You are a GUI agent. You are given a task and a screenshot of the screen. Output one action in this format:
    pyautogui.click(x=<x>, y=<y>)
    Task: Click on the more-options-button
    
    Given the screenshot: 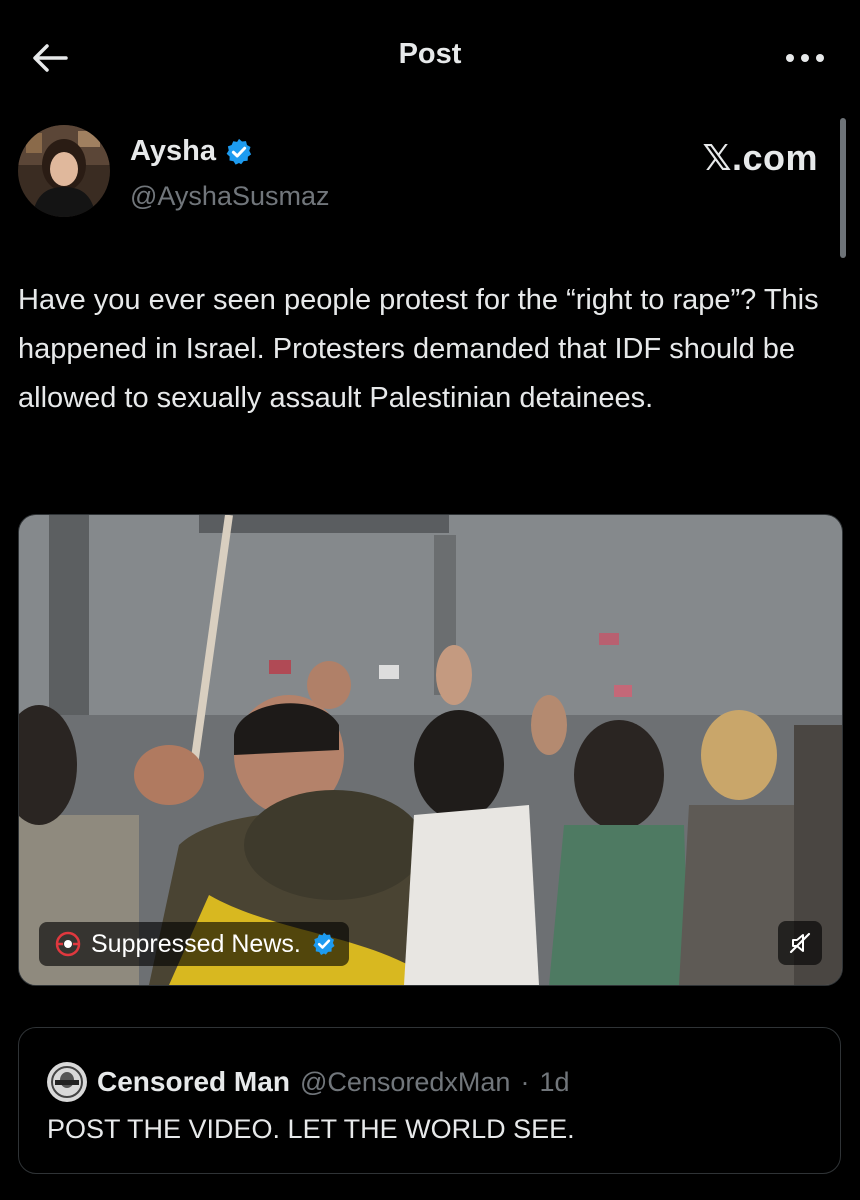 What is the action you would take?
    pyautogui.click(x=805, y=58)
    